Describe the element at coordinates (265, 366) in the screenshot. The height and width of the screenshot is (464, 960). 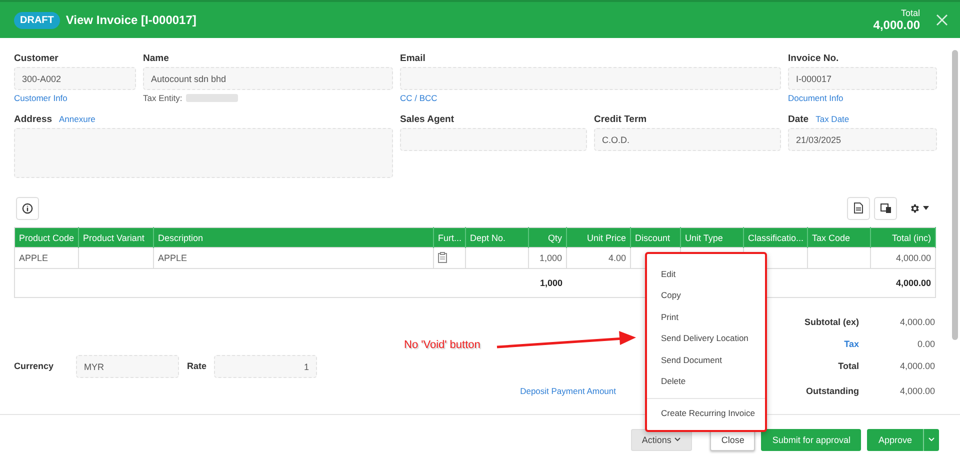
I see `rate-field: 1` at that location.